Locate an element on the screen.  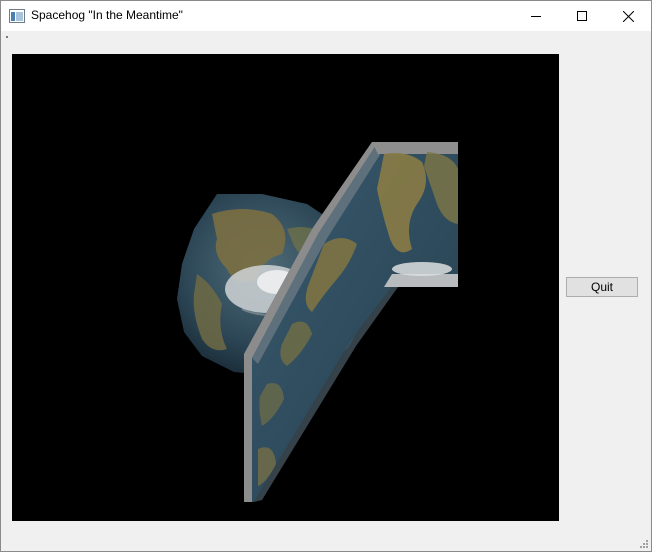
maximize-button is located at coordinates (582, 16).